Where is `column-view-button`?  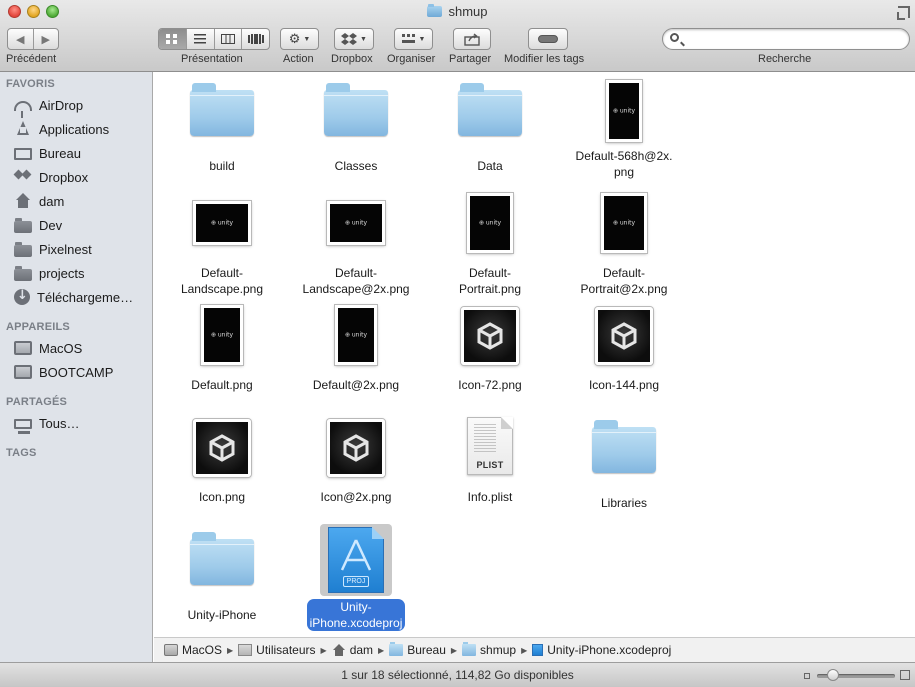
column-view-button is located at coordinates (229, 39).